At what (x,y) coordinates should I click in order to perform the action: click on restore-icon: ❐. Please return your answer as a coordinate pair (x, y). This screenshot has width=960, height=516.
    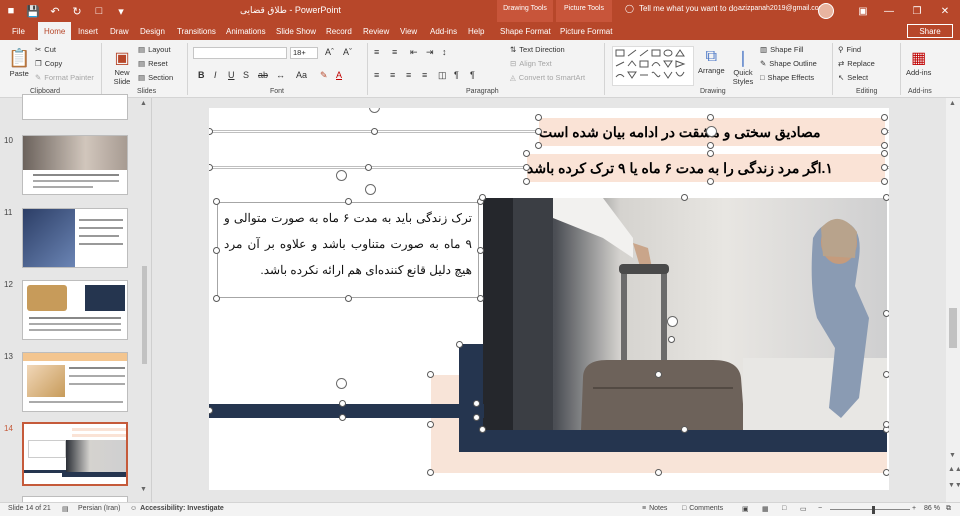
    Looking at the image, I should click on (917, 11).